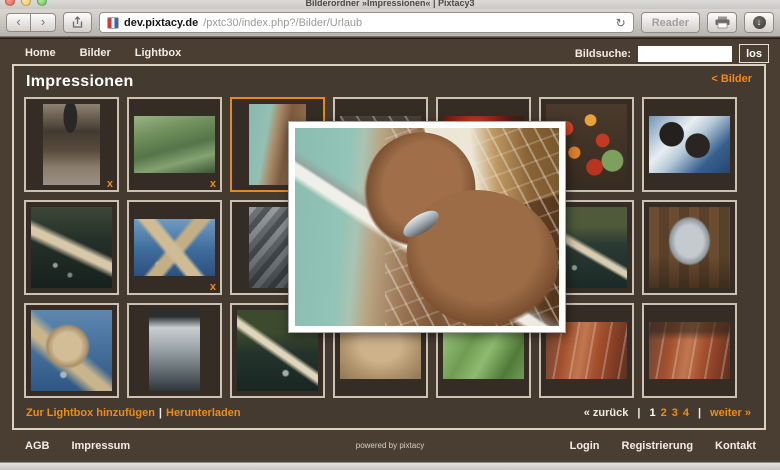 This screenshot has height=470, width=780. I want to click on thumbnail-image-rope-knot-closeup, so click(71, 350).